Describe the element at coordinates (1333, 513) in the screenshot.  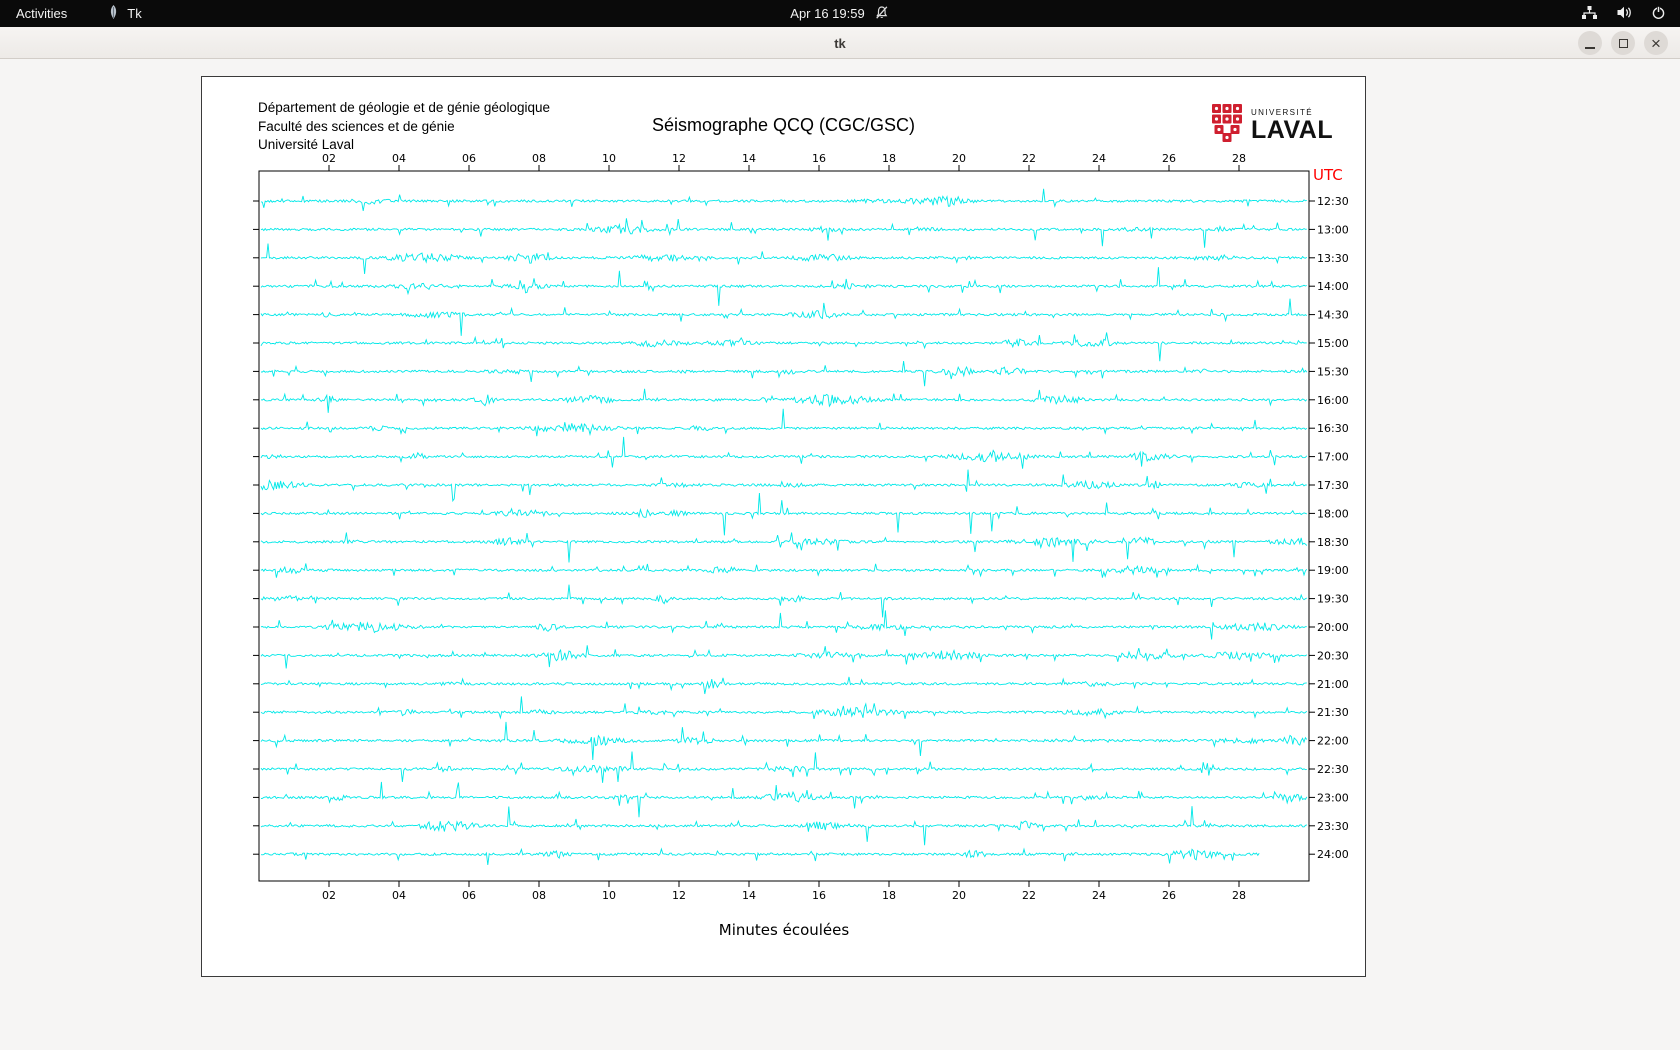
I see `row-time-label: 18:00` at that location.